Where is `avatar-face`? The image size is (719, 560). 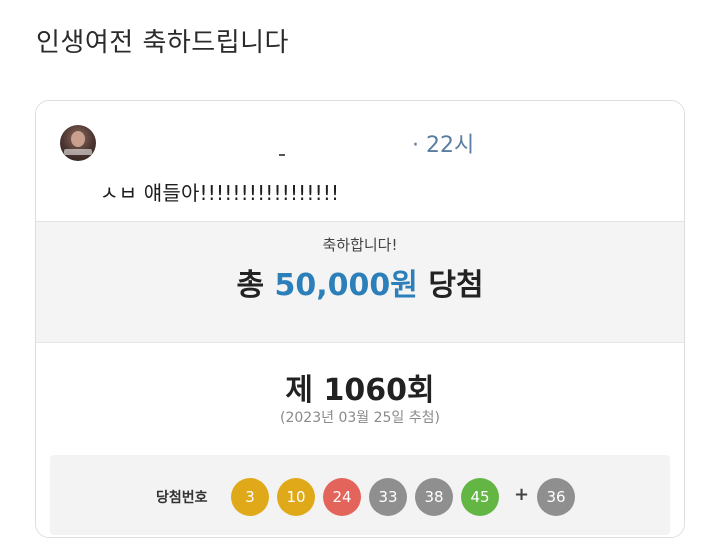 avatar-face is located at coordinates (78, 139).